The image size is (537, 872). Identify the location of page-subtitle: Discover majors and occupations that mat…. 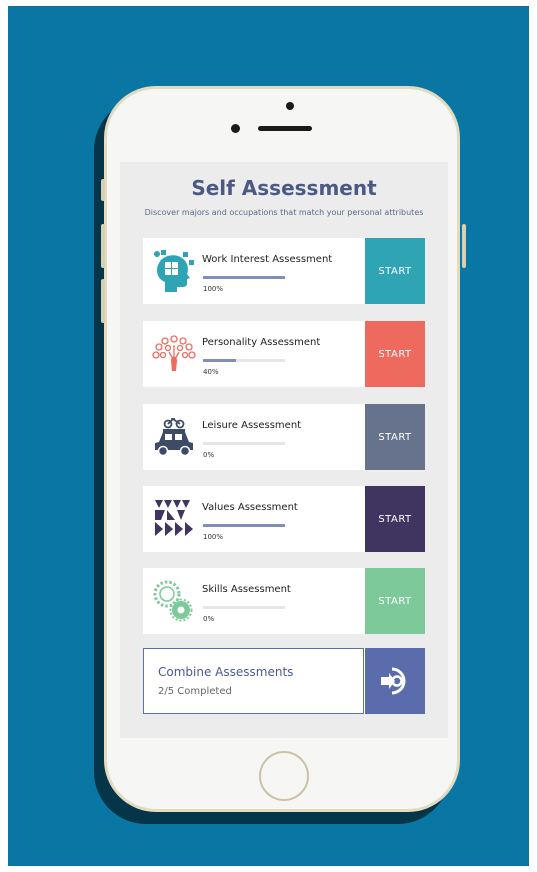
(284, 212).